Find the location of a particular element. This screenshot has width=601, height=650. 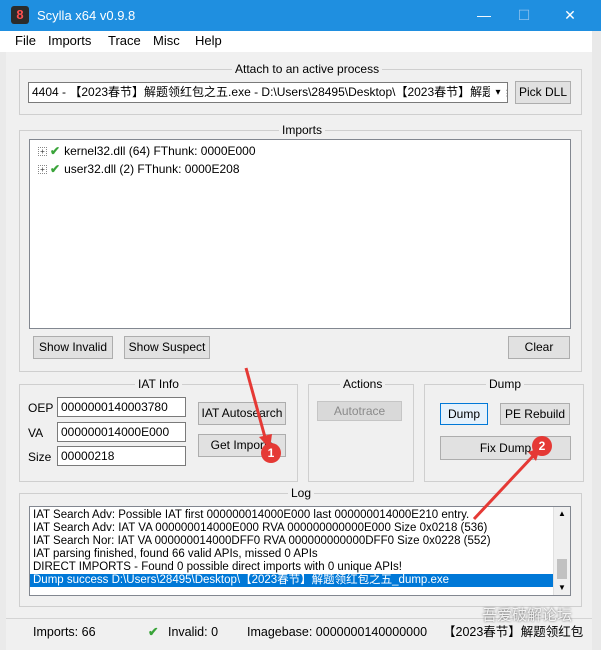

watermark: 吾爱破解论坛 is located at coordinates (527, 615).